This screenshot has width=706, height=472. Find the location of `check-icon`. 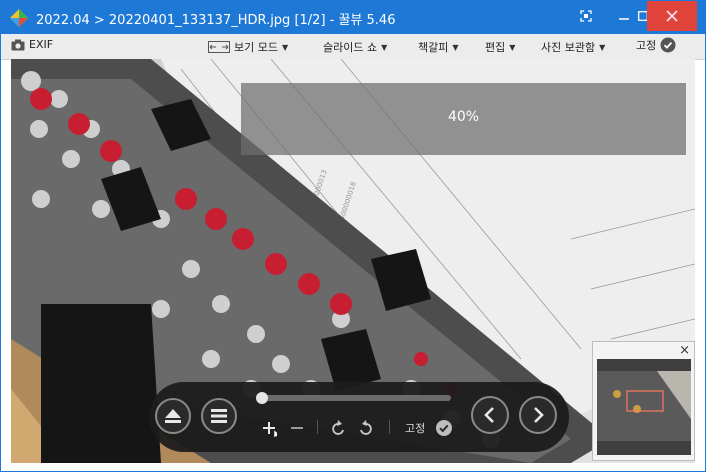

check-icon is located at coordinates (444, 428).